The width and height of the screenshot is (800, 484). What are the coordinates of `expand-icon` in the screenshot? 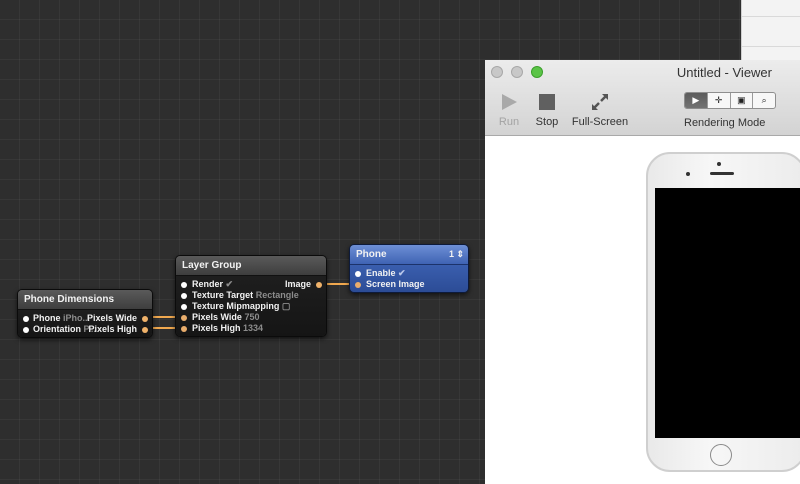 It's located at (600, 102).